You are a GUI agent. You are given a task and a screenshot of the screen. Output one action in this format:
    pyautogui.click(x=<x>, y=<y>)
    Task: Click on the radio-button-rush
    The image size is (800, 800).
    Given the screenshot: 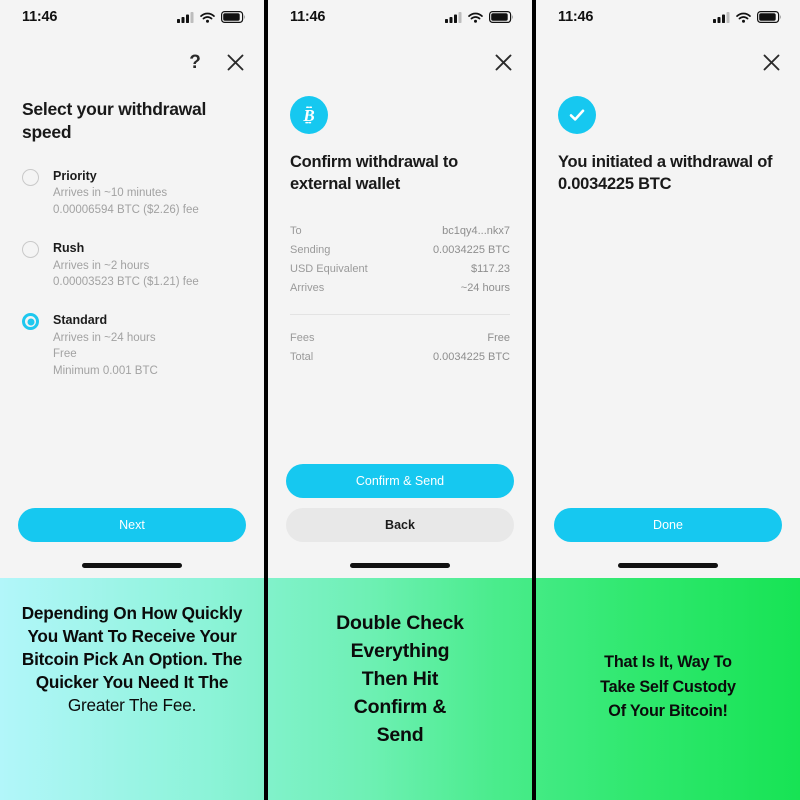 What is the action you would take?
    pyautogui.click(x=30, y=249)
    